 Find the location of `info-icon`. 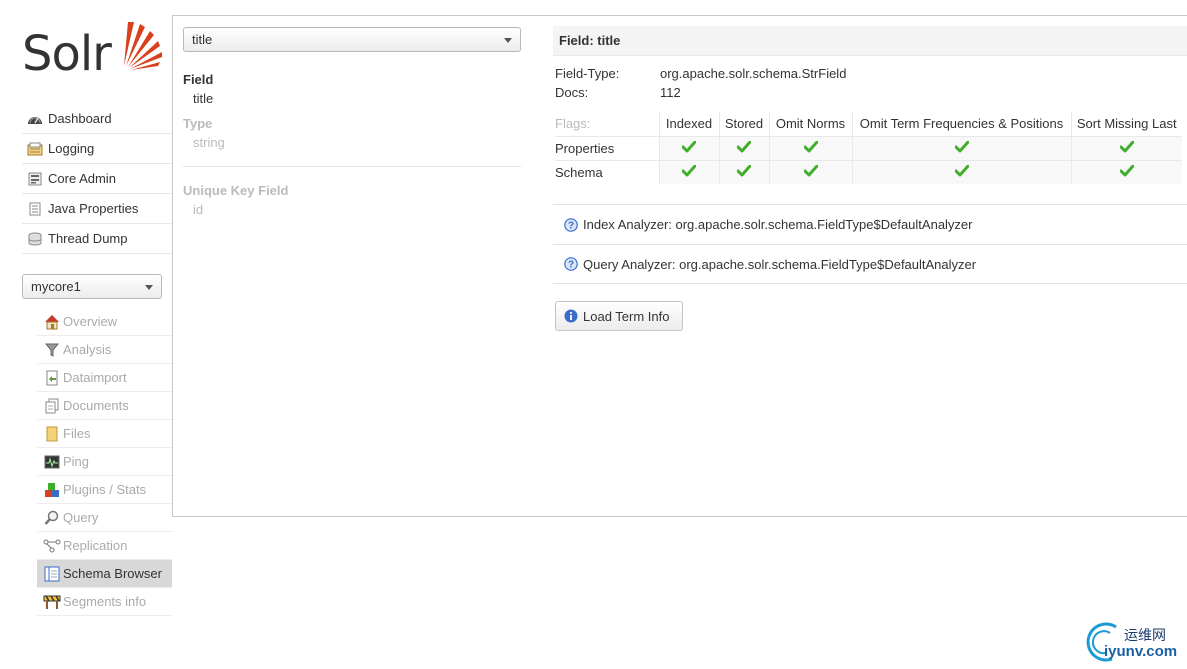

info-icon is located at coordinates (571, 316).